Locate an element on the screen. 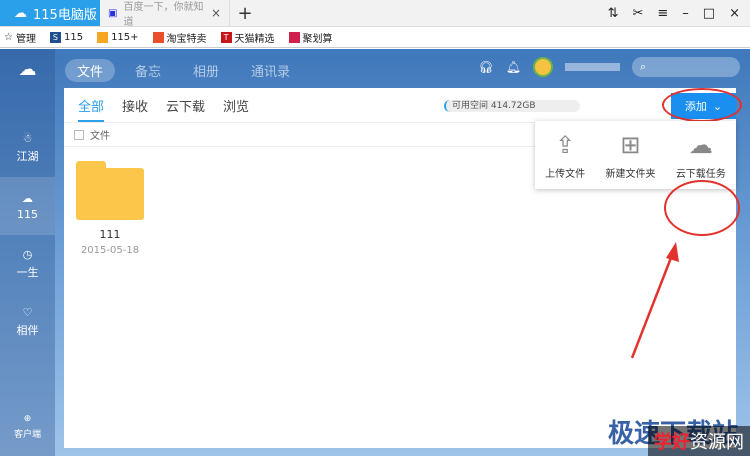  menu-upload-file: ⇪ 上传文件 is located at coordinates (565, 155).